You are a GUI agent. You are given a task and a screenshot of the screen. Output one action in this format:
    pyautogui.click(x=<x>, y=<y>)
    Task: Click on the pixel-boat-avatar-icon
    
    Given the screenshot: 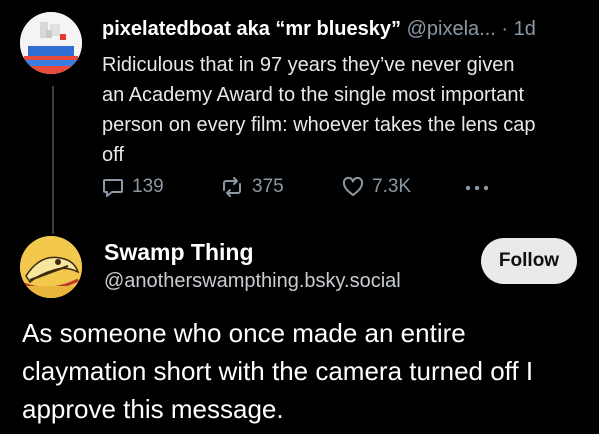 What is the action you would take?
    pyautogui.click(x=51, y=43)
    